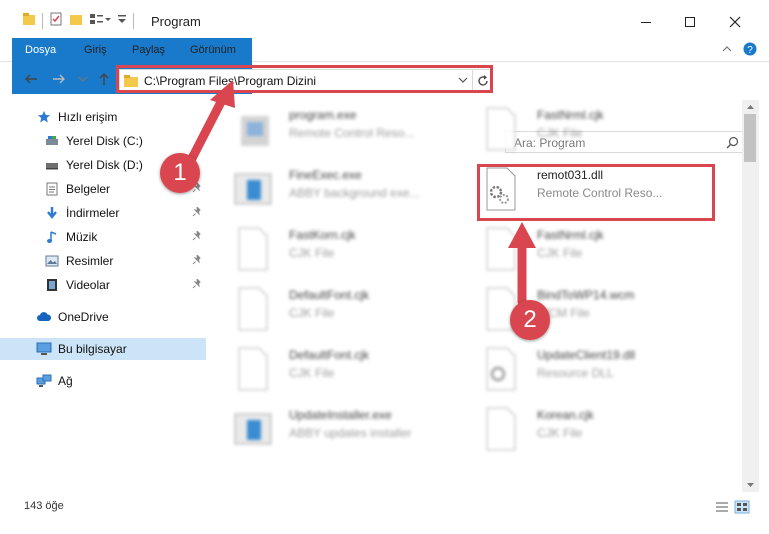 The height and width of the screenshot is (534, 769). What do you see at coordinates (180, 173) in the screenshot?
I see `step-1-badge: 1` at bounding box center [180, 173].